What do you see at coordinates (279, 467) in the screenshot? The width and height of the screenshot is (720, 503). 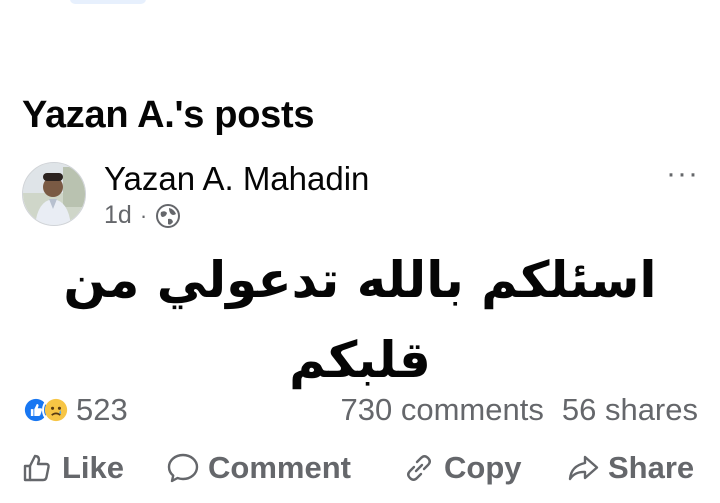 I see `comment-label: Comment` at bounding box center [279, 467].